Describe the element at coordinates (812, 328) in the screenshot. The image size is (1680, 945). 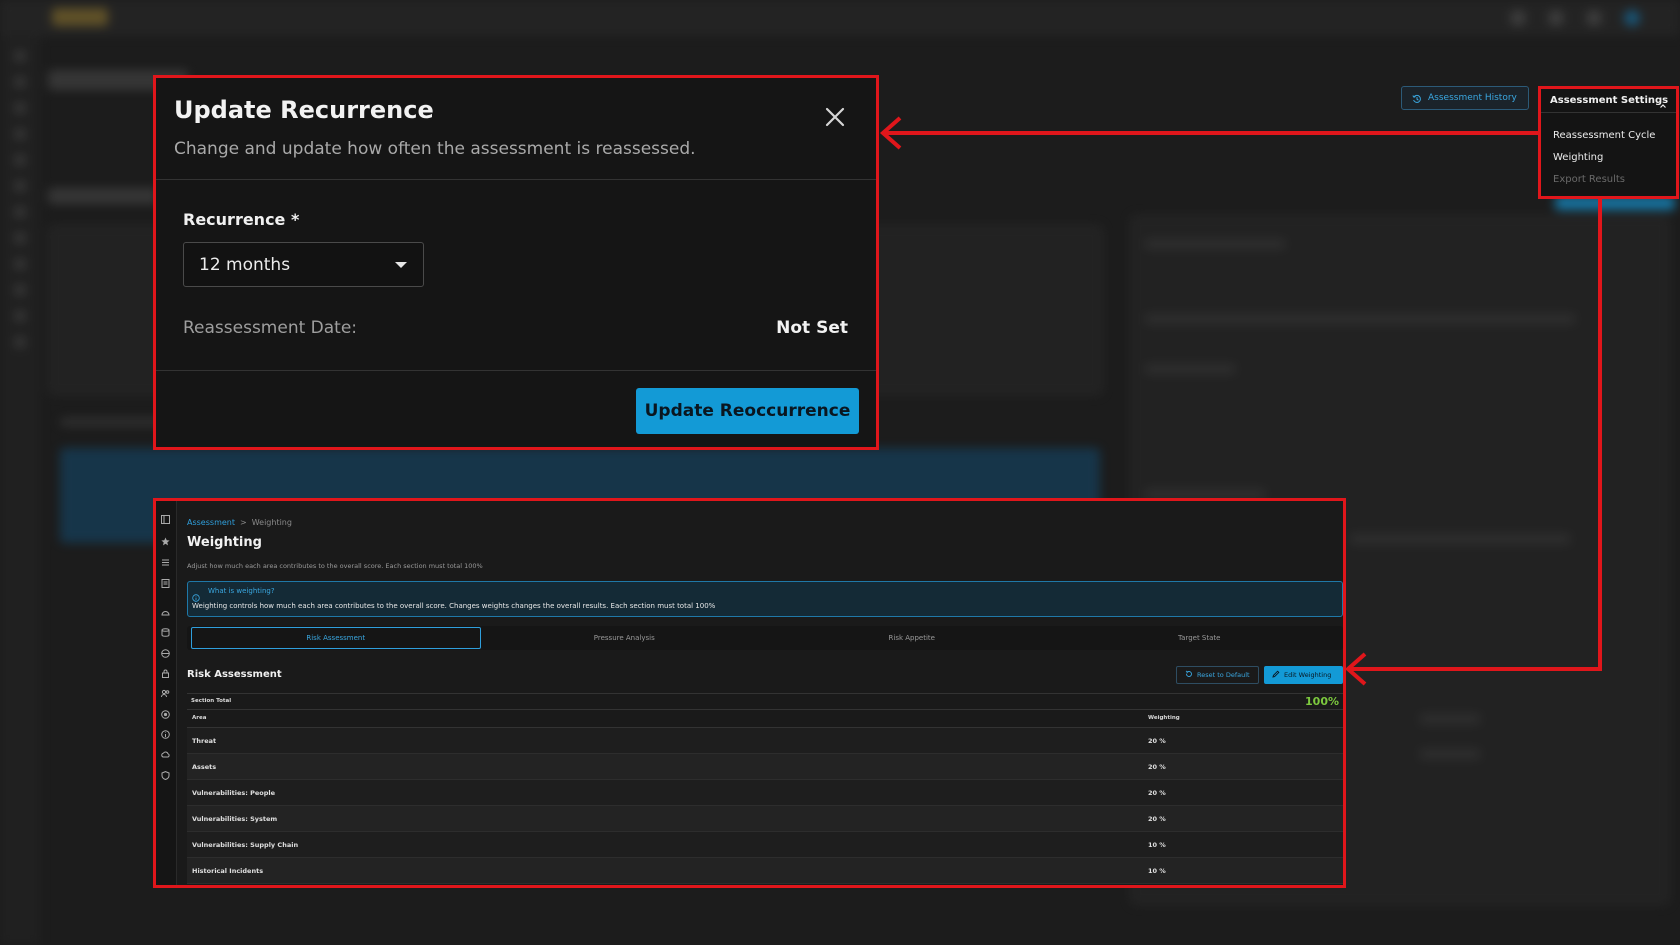
I see `reassessment-date-value: Not Set` at that location.